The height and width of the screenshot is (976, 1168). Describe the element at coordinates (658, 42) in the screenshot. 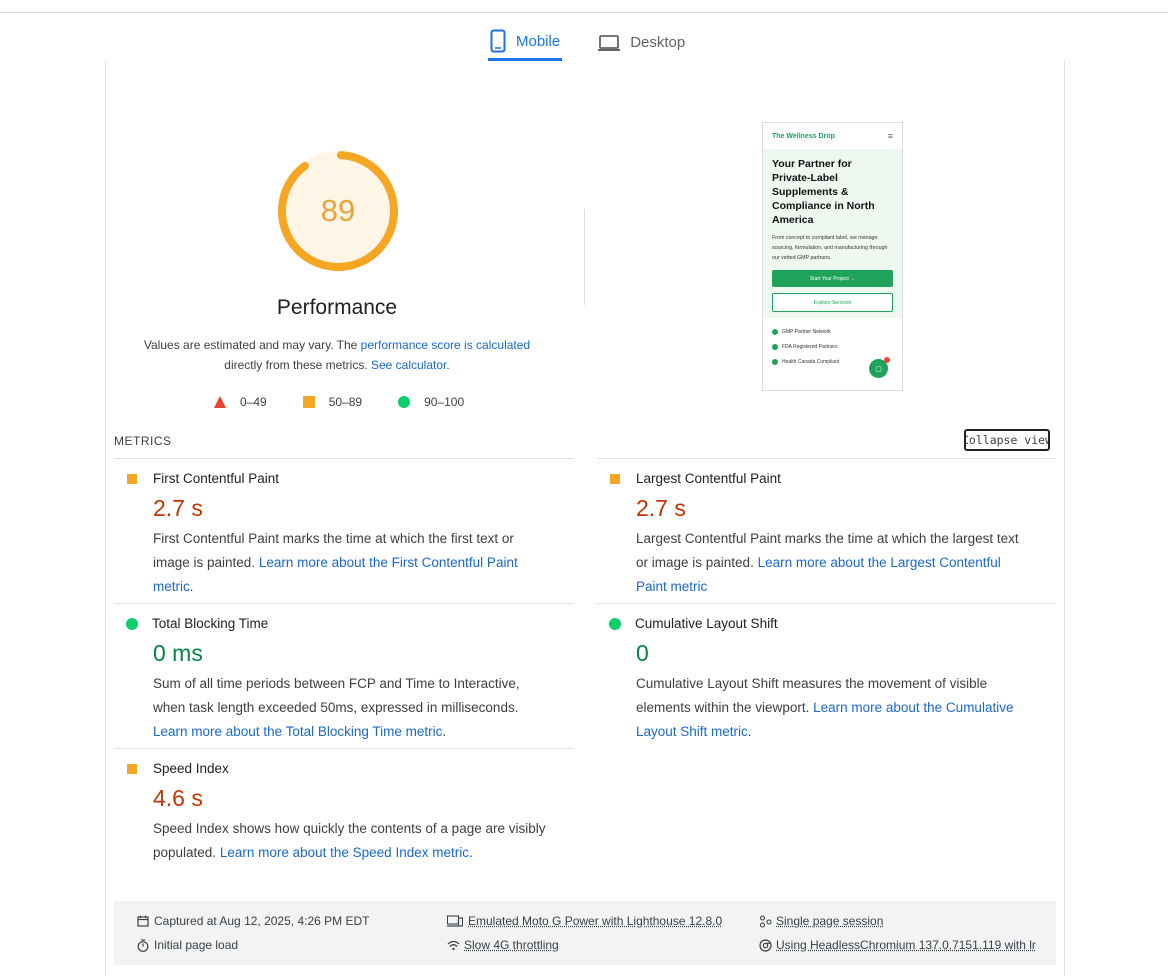

I see `tab-desktop-label: Desktop` at that location.